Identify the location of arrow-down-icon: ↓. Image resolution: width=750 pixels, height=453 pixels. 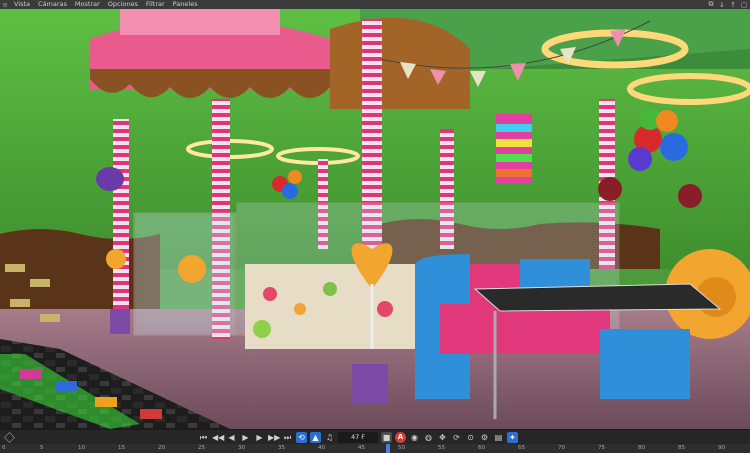
(722, 5).